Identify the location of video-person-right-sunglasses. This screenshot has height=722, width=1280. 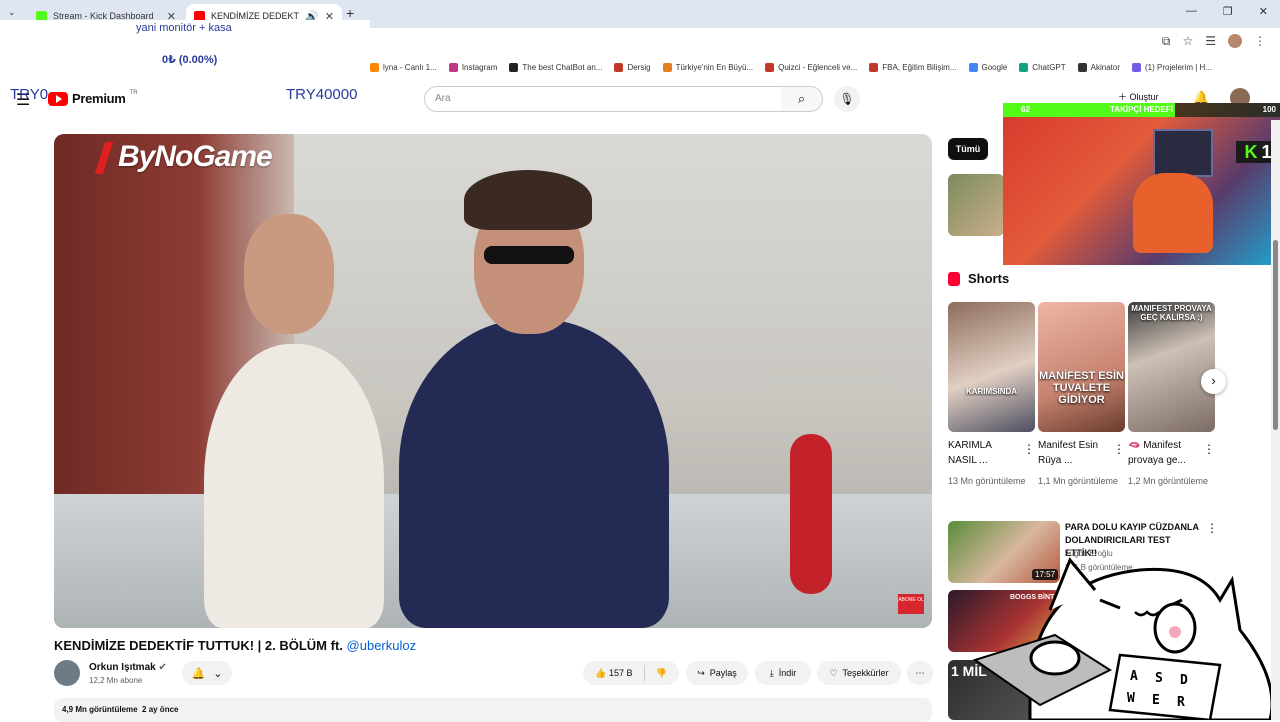
(529, 255).